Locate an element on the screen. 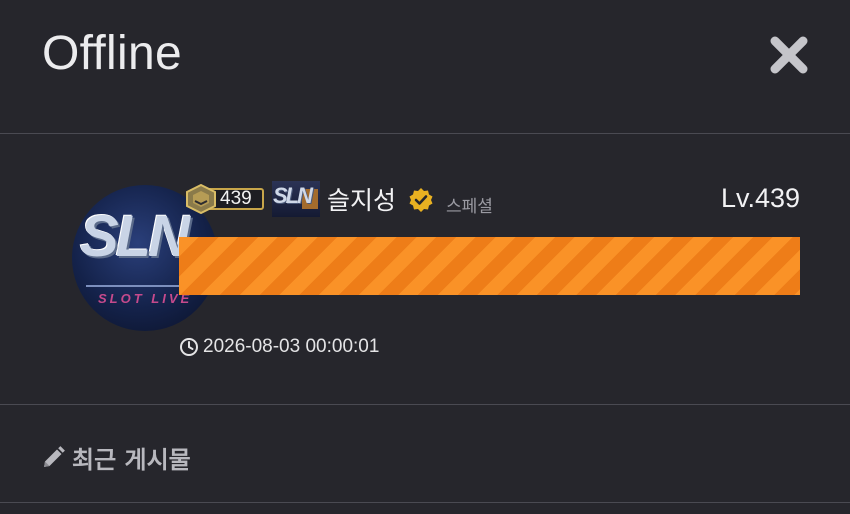 The height and width of the screenshot is (514, 850). recent-posts-label: 최근 게시물 is located at coordinates (131, 460).